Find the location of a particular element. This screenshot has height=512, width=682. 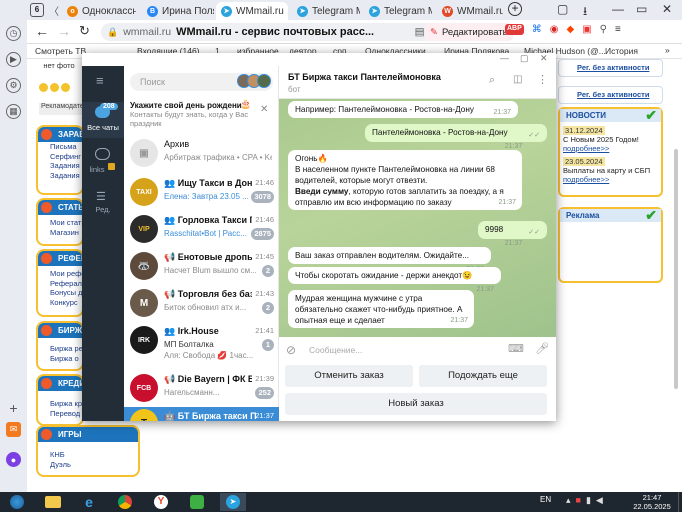

more-bookmarks-icon: » is located at coordinates (667, 50).